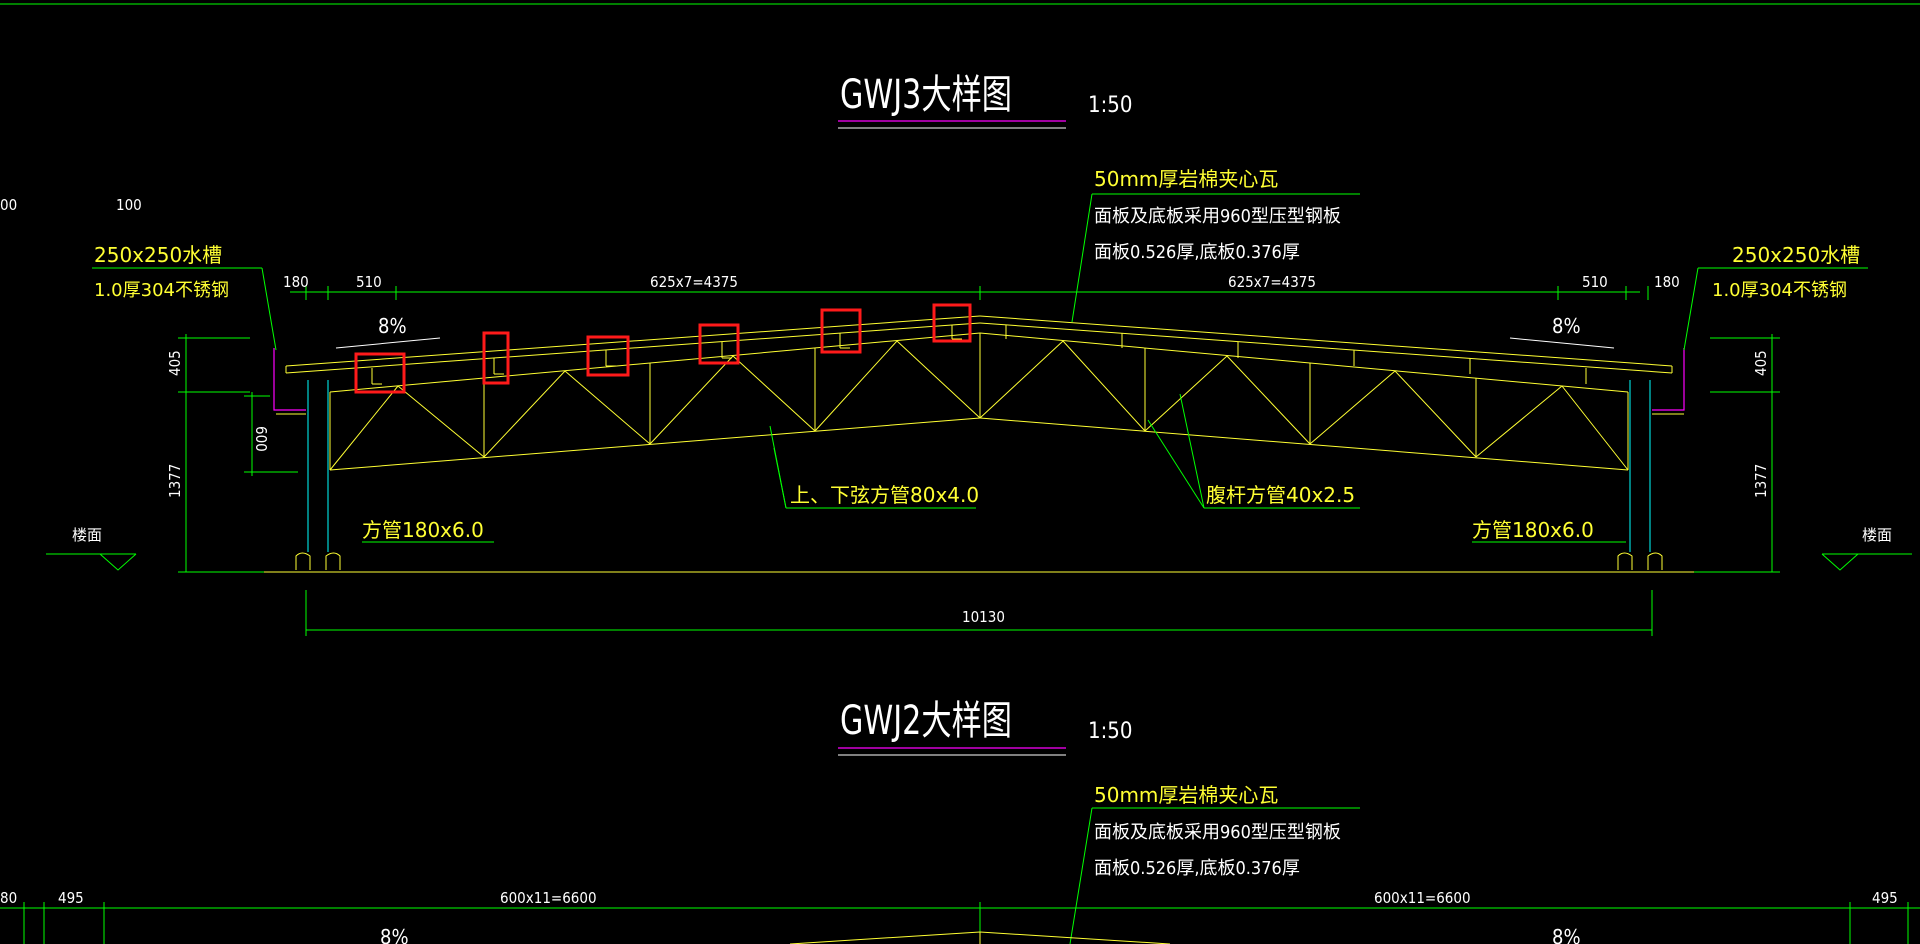 The width and height of the screenshot is (1920, 944). Describe the element at coordinates (1217, 216) in the screenshot. I see `roof-note-2: 面板及底板采用960型压型钢板` at that location.